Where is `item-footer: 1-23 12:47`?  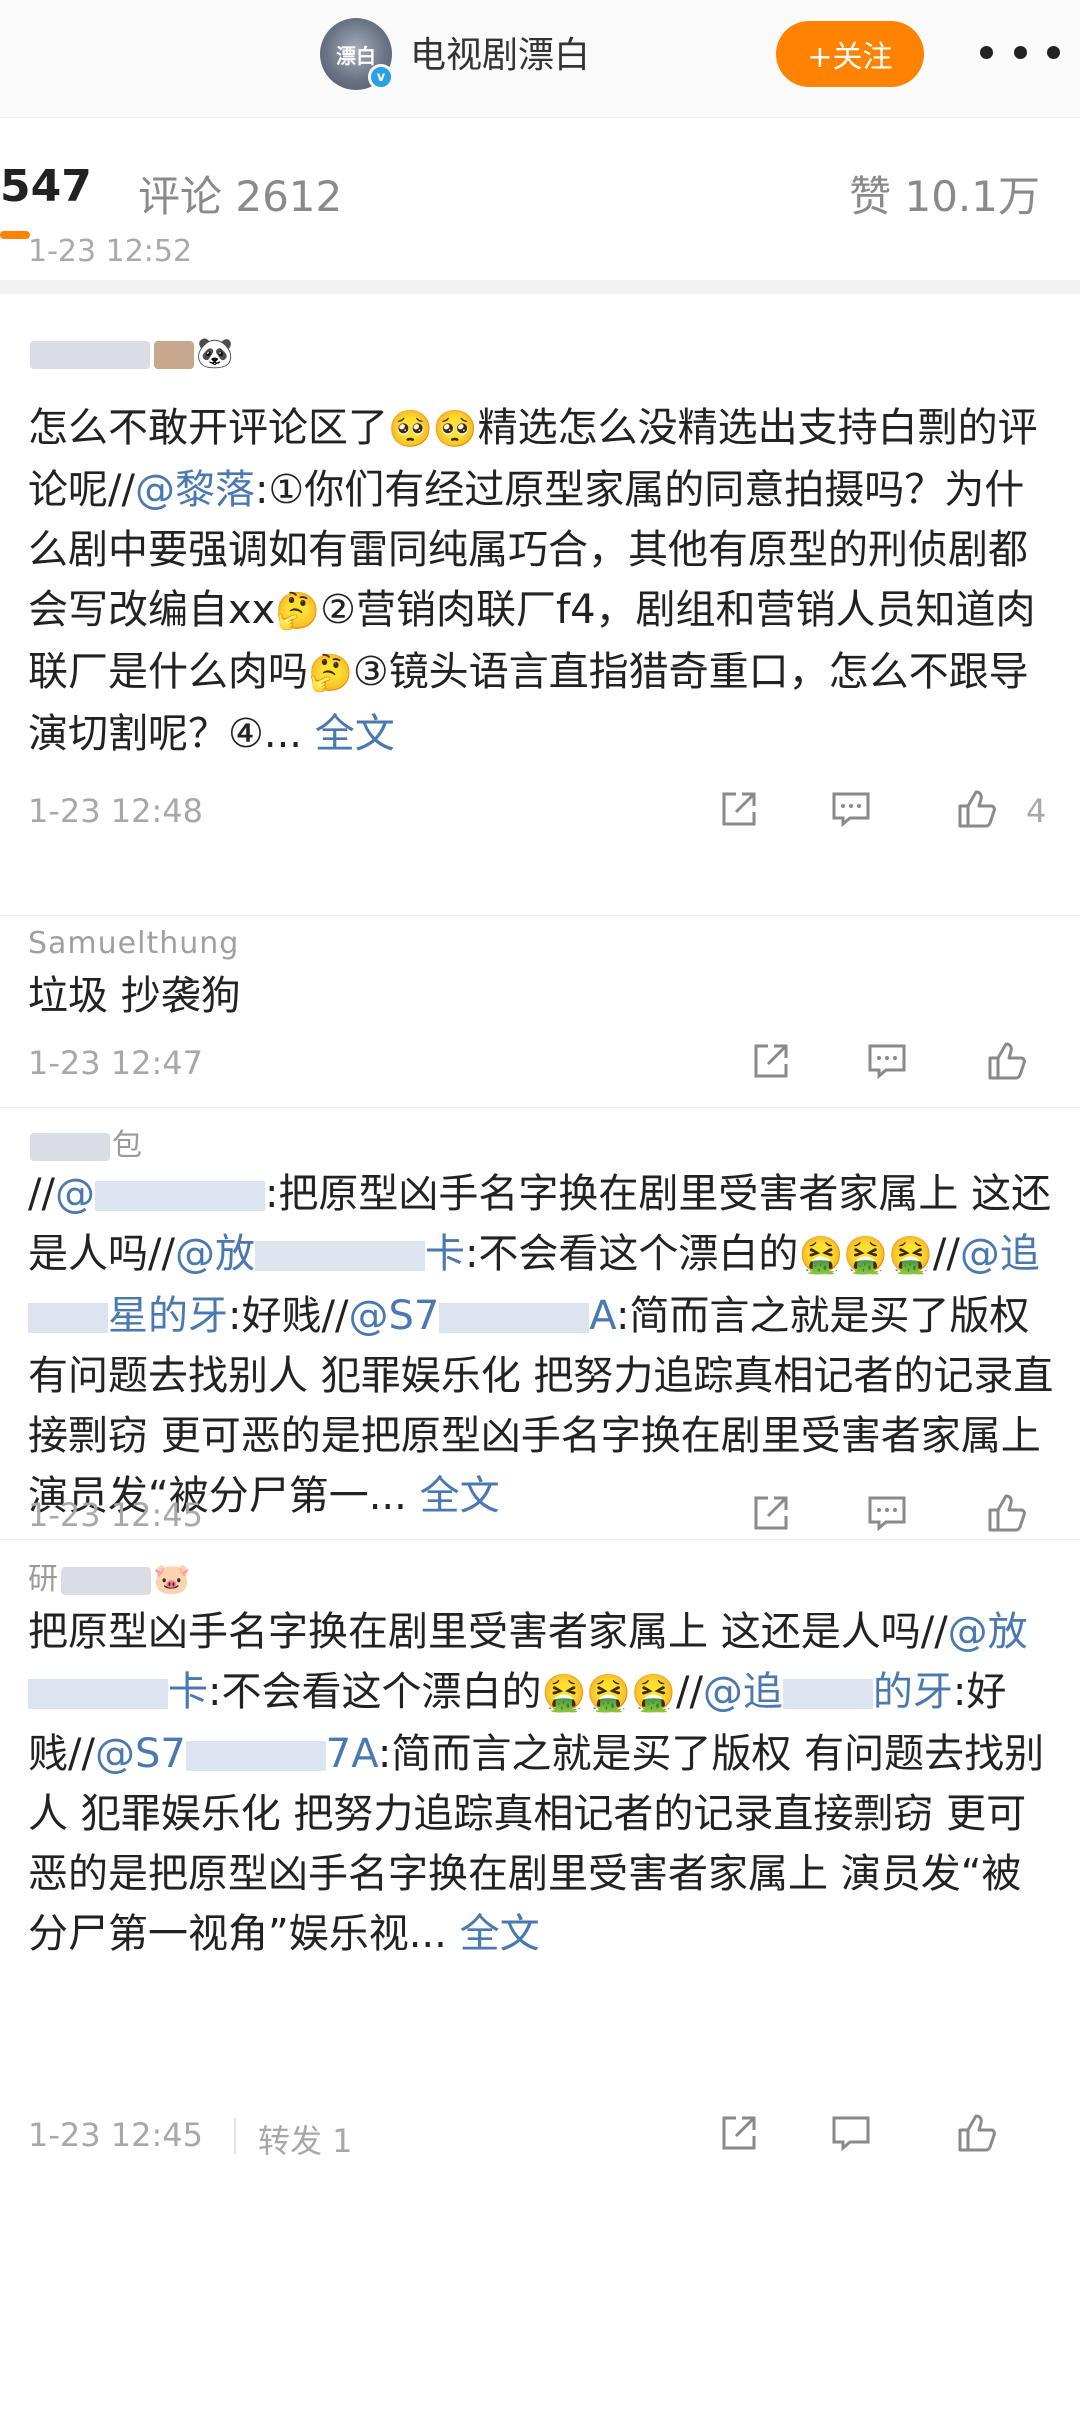 item-footer: 1-23 12:47 is located at coordinates (543, 1063).